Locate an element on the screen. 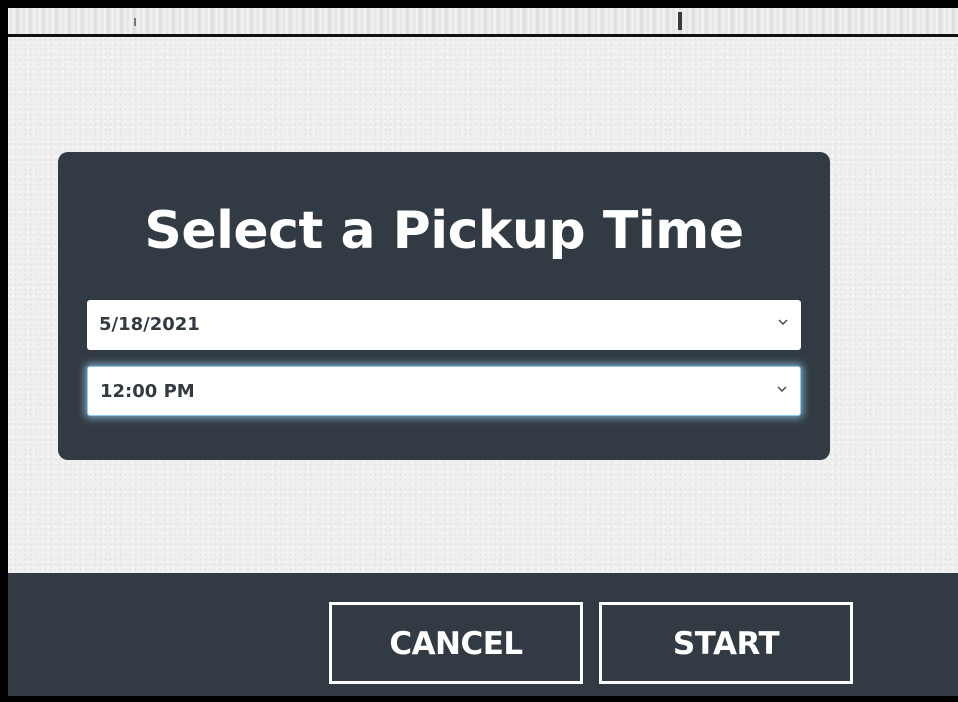 This screenshot has width=958, height=702. start-button: START is located at coordinates (726, 643).